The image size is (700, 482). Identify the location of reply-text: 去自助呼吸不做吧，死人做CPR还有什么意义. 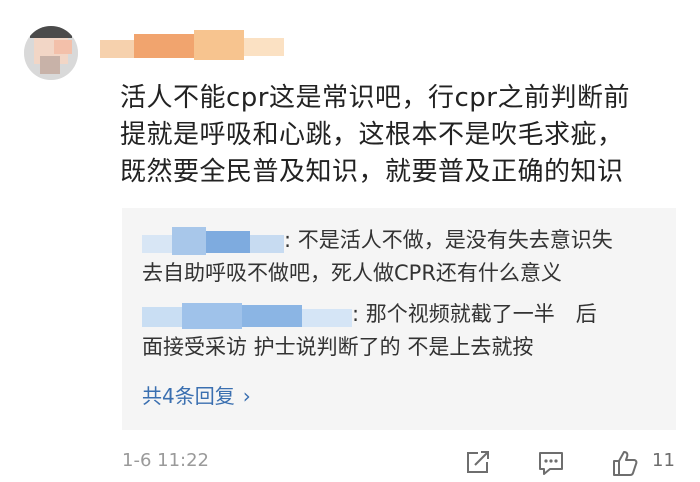
(352, 273).